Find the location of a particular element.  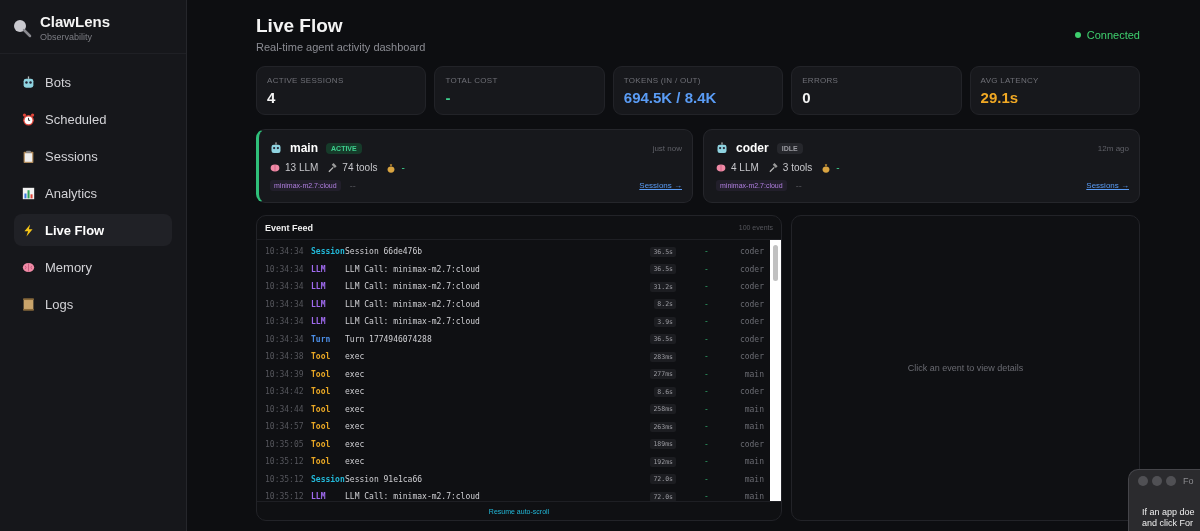

event-type: Turn is located at coordinates (321, 339).